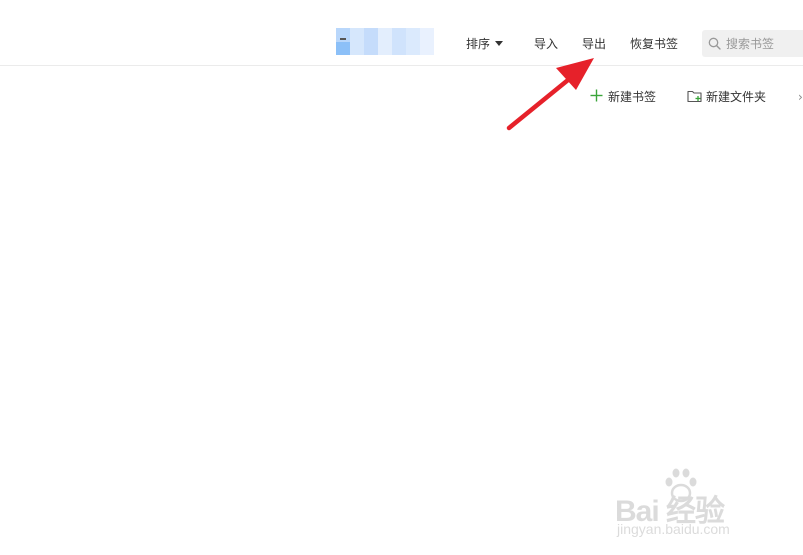 The height and width of the screenshot is (555, 803). What do you see at coordinates (385, 41) in the screenshot?
I see `blurred-region` at bounding box center [385, 41].